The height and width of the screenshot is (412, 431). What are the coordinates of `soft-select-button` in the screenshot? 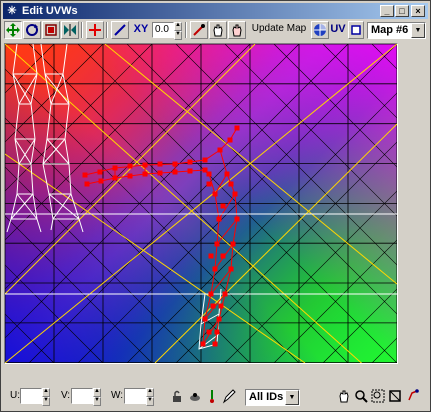 It's located at (195, 397).